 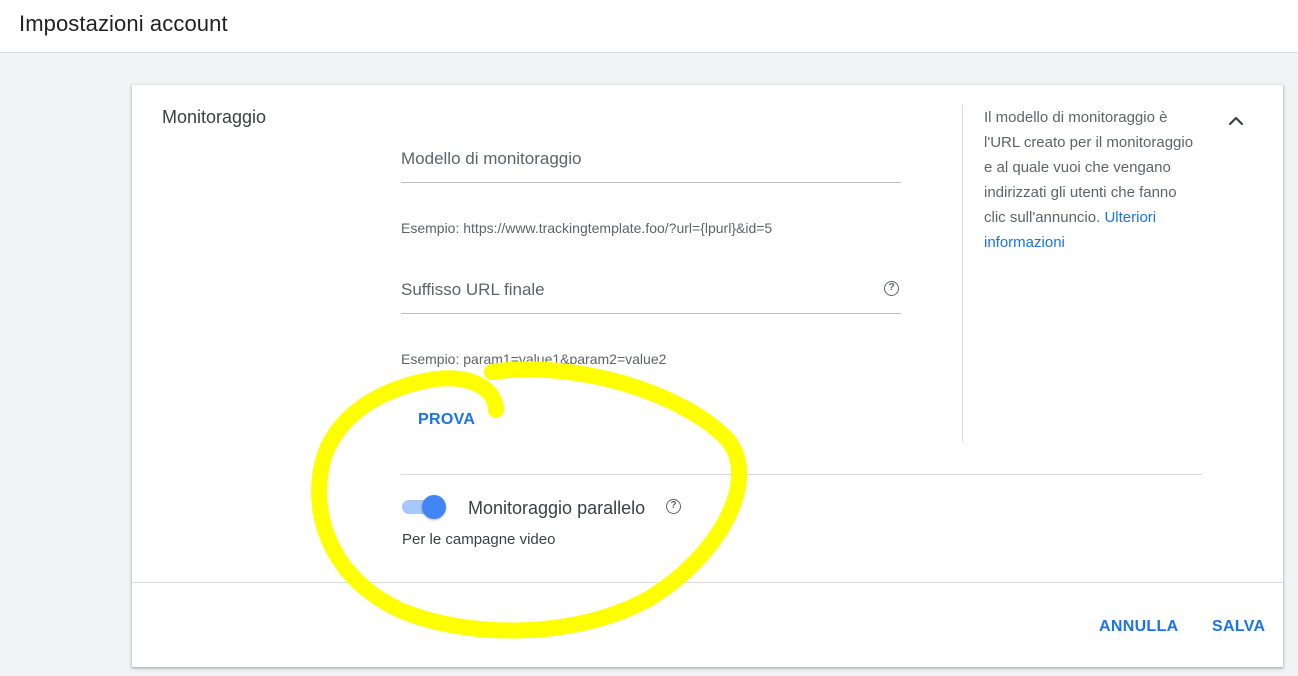 I want to click on footer-divider, so click(x=707, y=582).